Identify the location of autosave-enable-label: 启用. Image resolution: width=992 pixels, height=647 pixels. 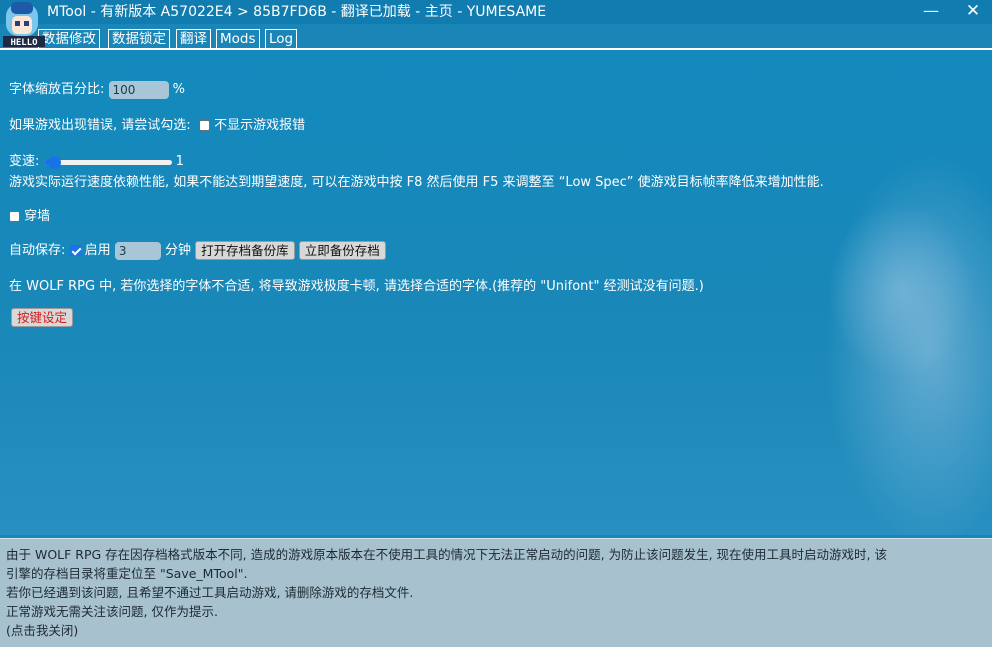
(98, 250).